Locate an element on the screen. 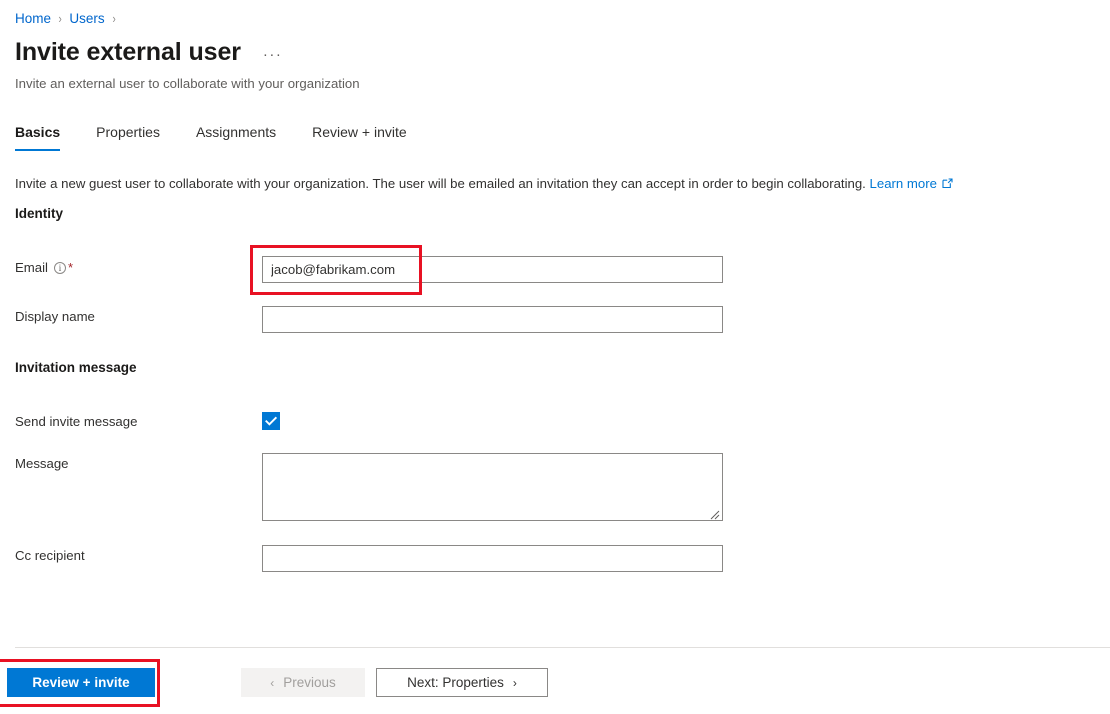  email-label: Email i * is located at coordinates (44, 268).